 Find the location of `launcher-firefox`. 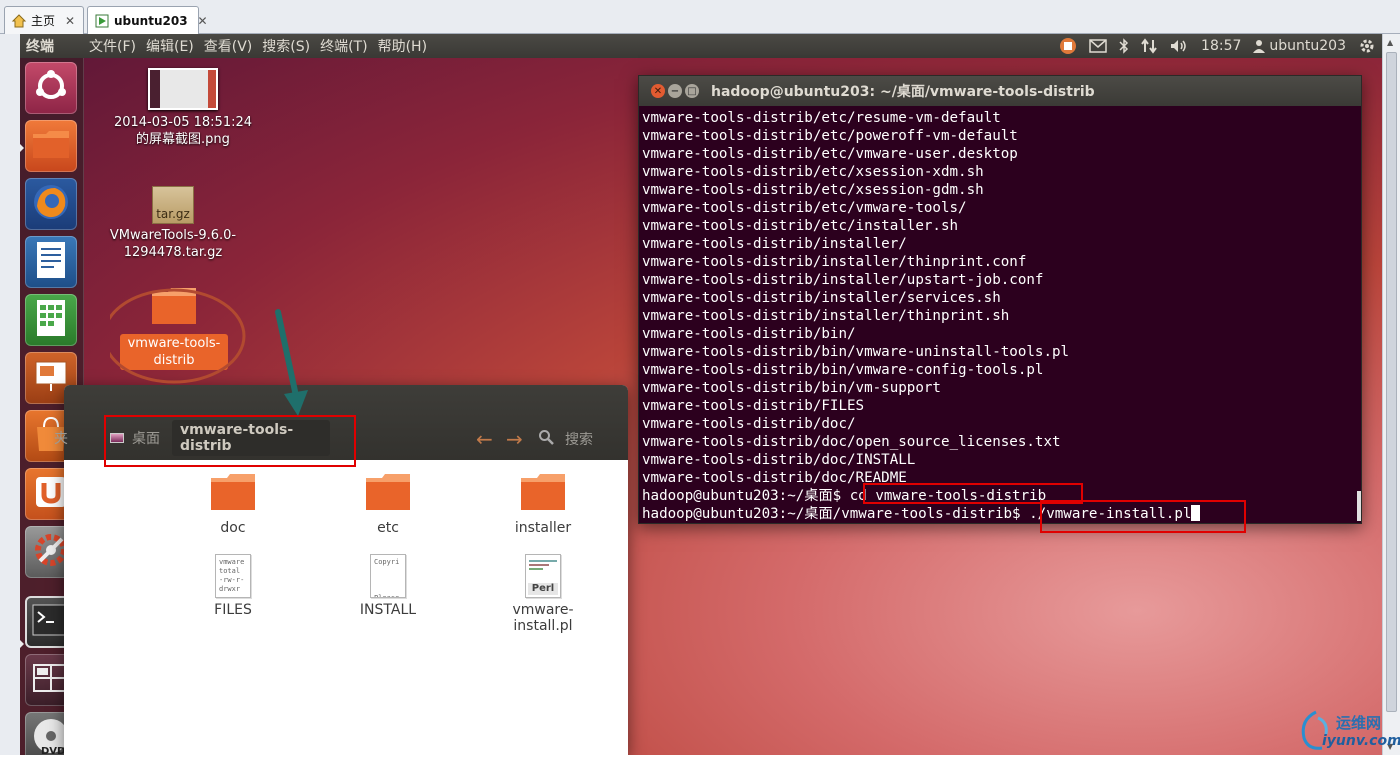

launcher-firefox is located at coordinates (51, 204).